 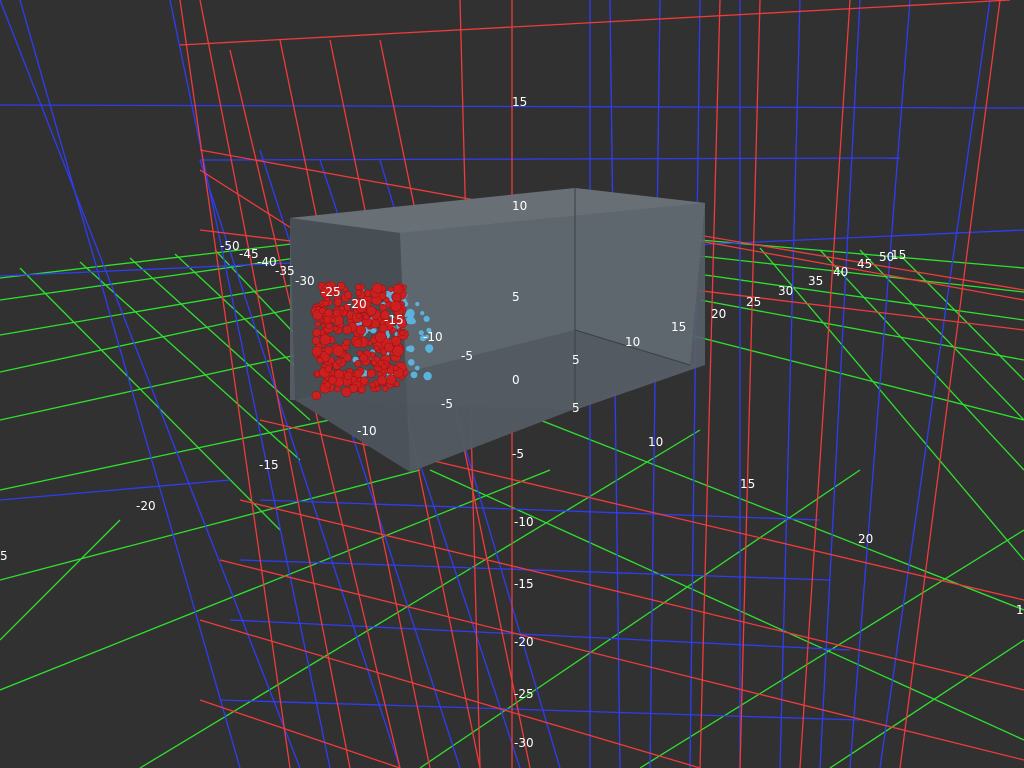 What do you see at coordinates (864, 264) in the screenshot?
I see `tick-label: 45` at bounding box center [864, 264].